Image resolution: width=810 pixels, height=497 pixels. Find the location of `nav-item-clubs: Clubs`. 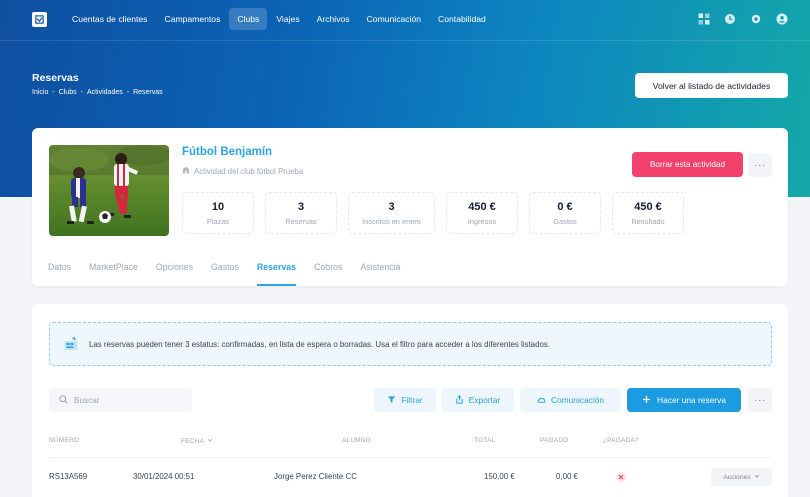

nav-item-clubs: Clubs is located at coordinates (248, 19).